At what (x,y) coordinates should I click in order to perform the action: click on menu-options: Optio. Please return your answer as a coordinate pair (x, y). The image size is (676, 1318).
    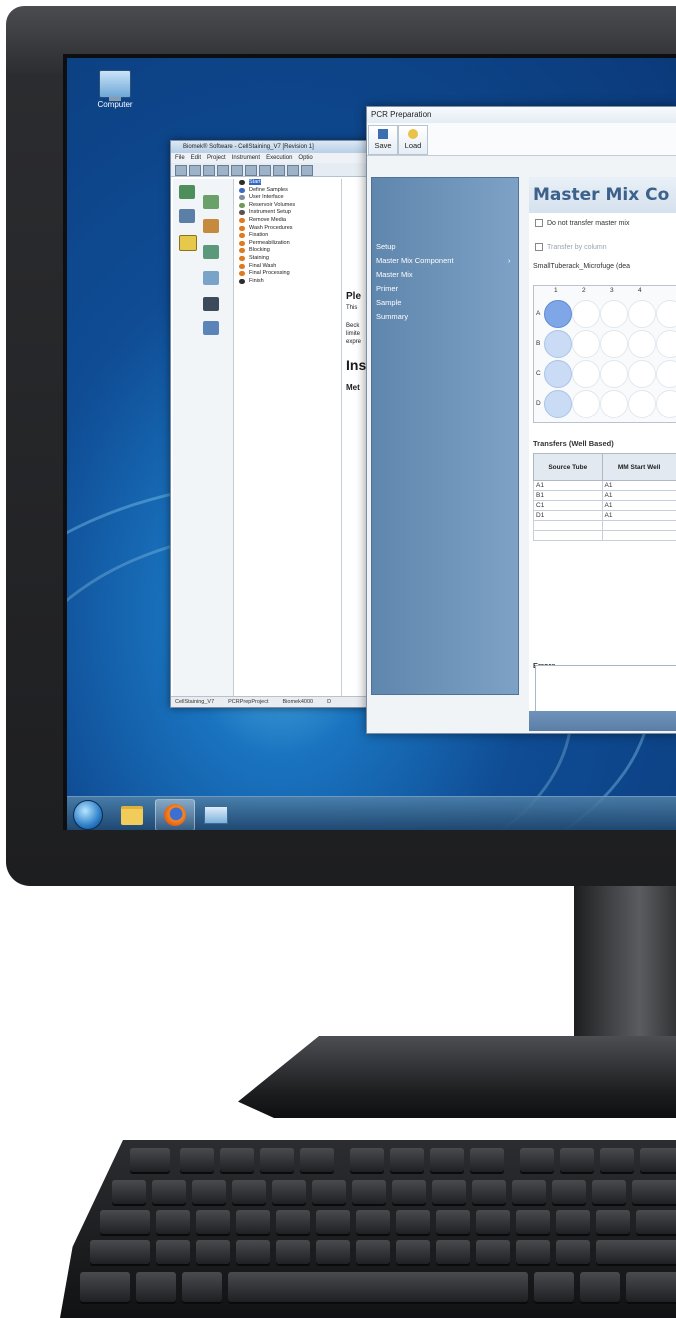
    Looking at the image, I should click on (305, 158).